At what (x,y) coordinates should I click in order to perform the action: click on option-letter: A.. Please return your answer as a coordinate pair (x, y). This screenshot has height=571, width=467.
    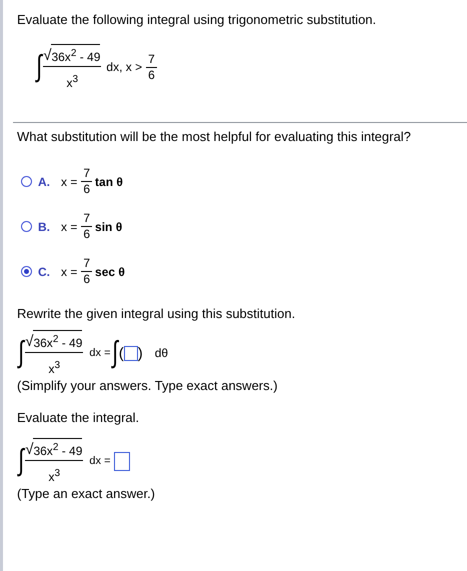
    Looking at the image, I should click on (44, 181).